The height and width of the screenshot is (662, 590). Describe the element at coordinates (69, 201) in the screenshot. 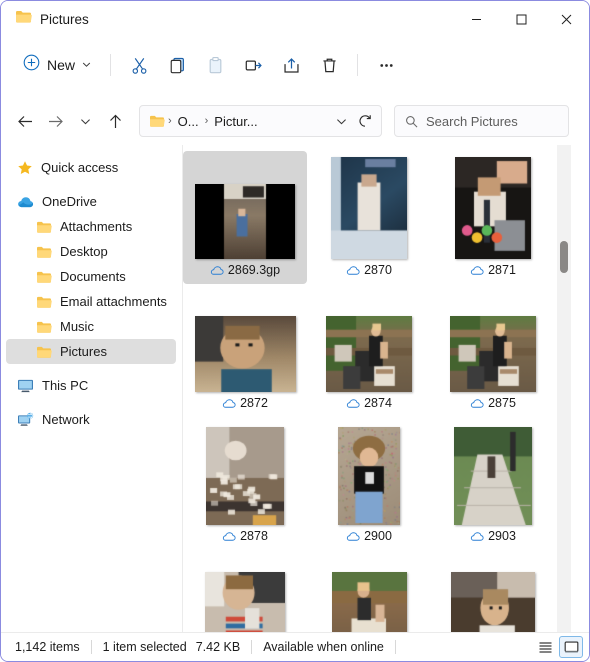

I see `sidebar-item-label: OneDrive` at that location.